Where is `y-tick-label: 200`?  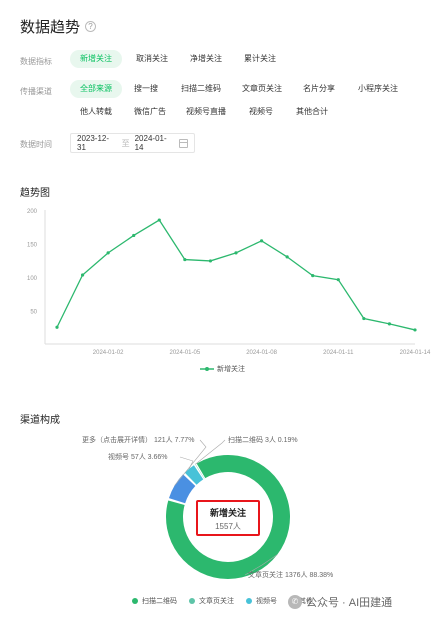 y-tick-label: 200 is located at coordinates (32, 212).